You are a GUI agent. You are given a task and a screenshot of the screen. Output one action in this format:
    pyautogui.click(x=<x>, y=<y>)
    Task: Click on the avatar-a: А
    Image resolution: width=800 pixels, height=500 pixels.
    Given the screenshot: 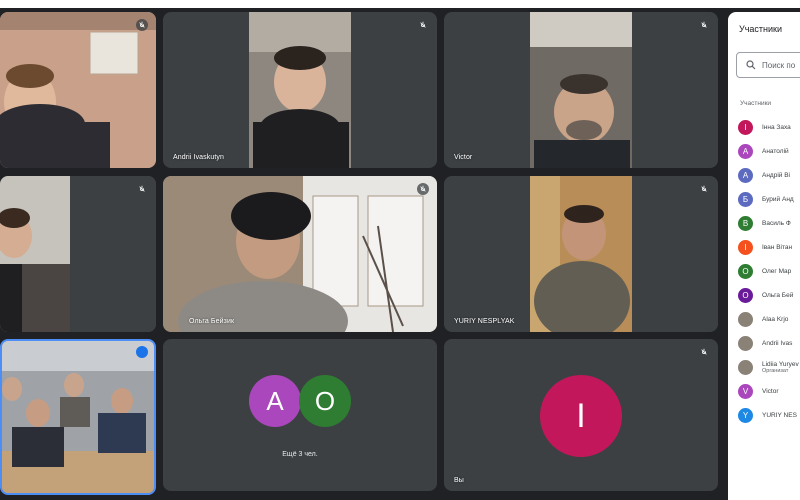 What is the action you would take?
    pyautogui.click(x=275, y=401)
    